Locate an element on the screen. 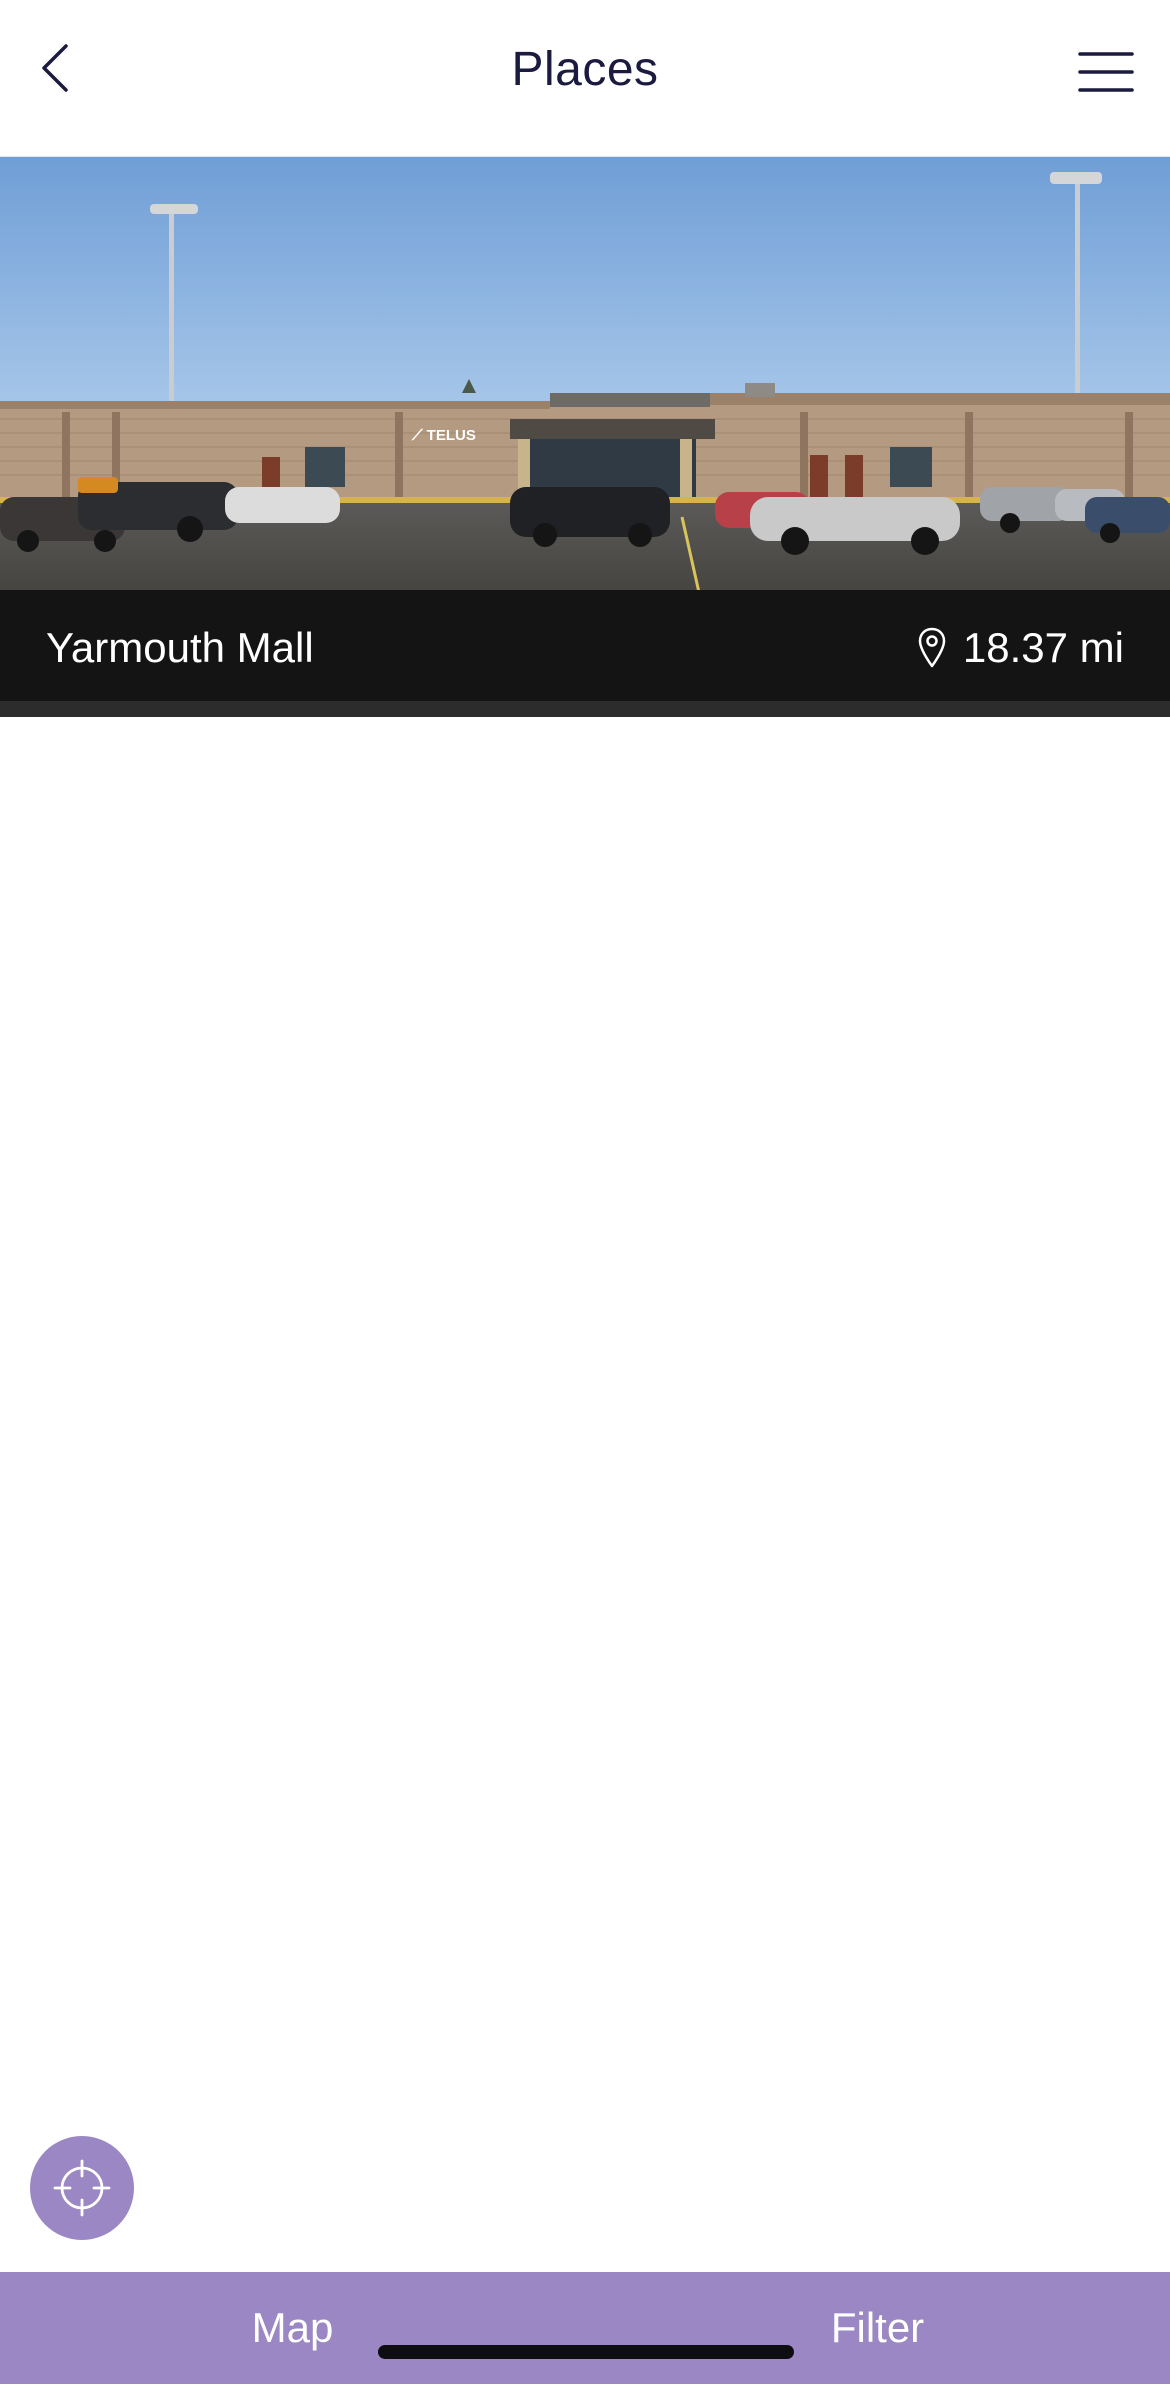 The image size is (1170, 2384). place-name: Yarmouth Mall is located at coordinates (180, 647).